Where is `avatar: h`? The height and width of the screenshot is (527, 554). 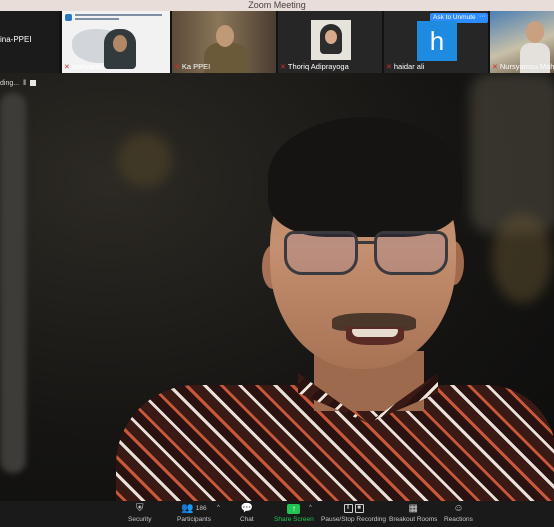 avatar: h is located at coordinates (437, 41).